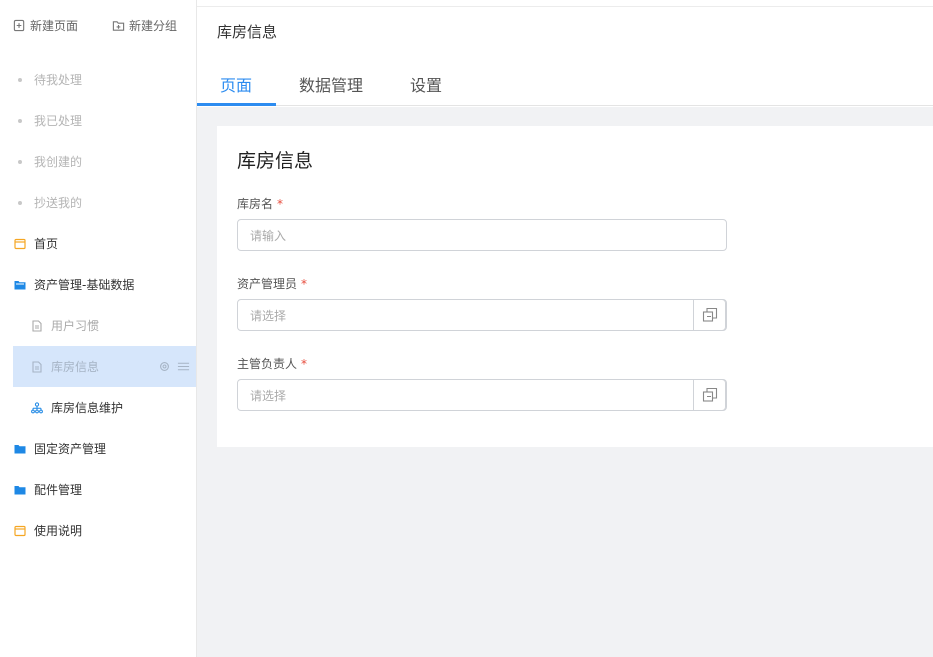  I want to click on field-label-text: 主管负责人, so click(267, 364).